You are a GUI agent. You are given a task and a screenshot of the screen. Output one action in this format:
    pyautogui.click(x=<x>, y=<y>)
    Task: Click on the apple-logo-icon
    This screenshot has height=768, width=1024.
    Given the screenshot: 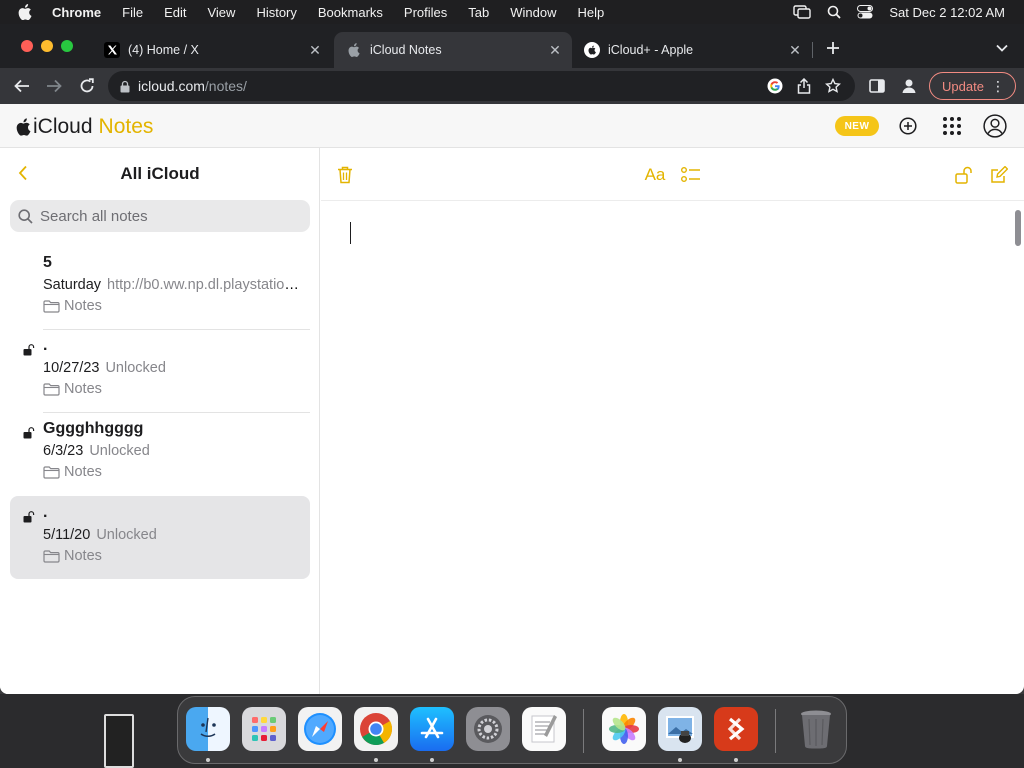 What is the action you would take?
    pyautogui.click(x=23, y=127)
    